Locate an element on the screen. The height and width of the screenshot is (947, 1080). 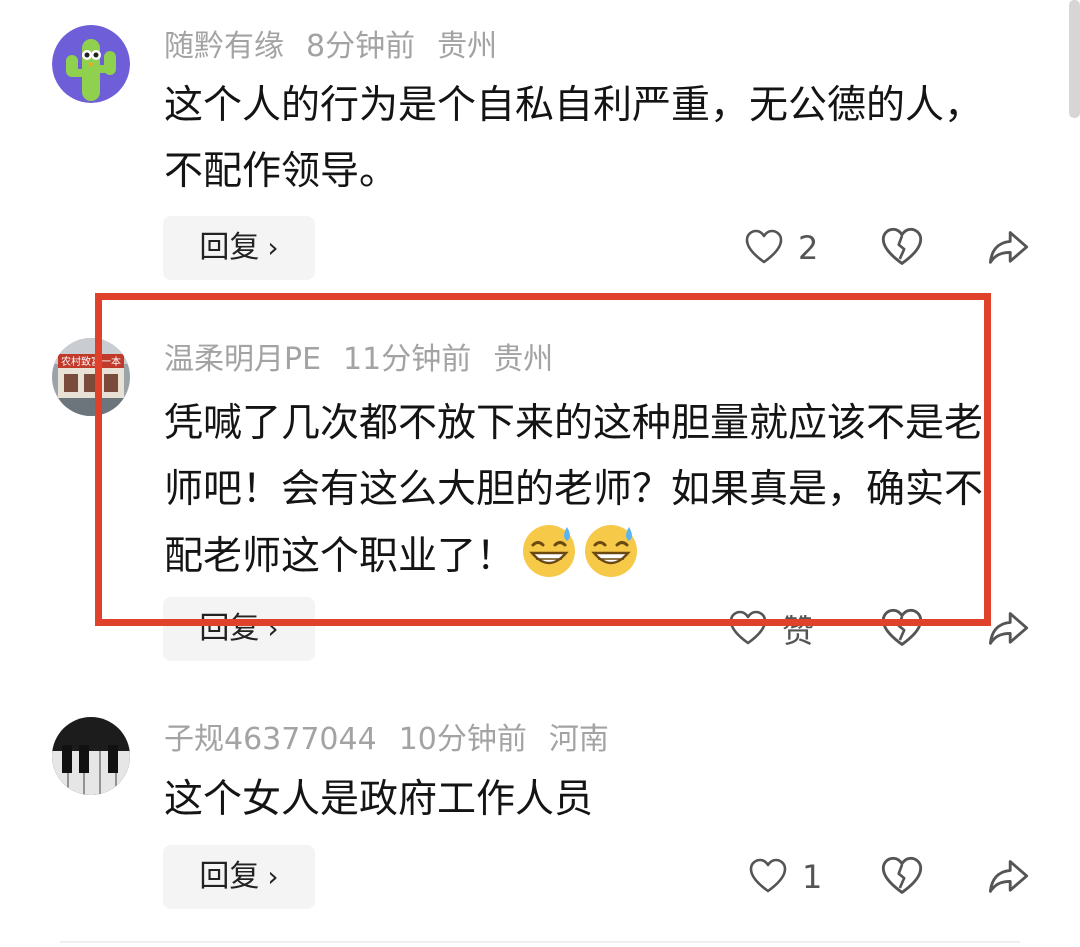
cactus-avatar-icon is located at coordinates (91, 64).